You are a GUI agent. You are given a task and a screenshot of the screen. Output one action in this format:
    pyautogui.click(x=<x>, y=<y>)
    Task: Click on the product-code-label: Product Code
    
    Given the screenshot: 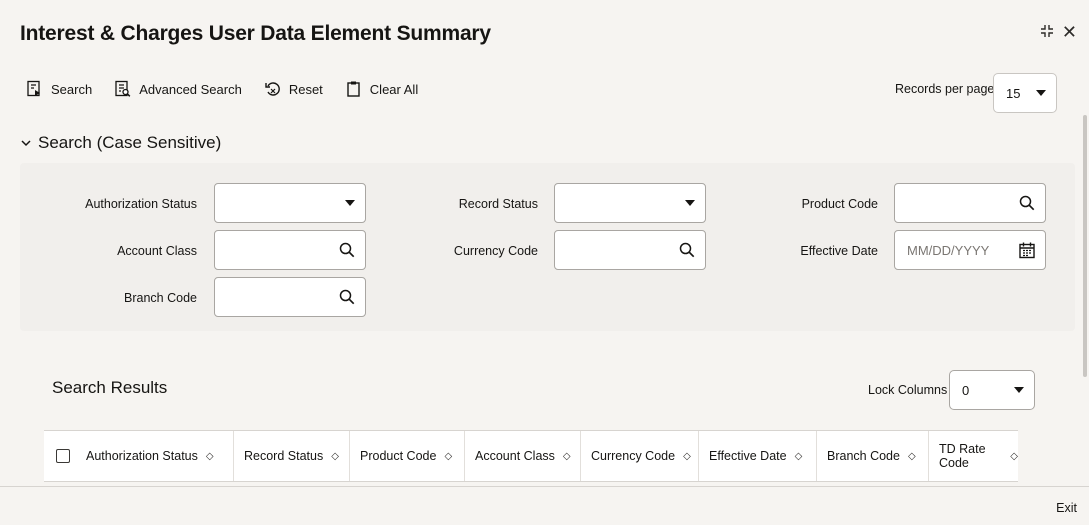 What is the action you would take?
    pyautogui.click(x=839, y=204)
    